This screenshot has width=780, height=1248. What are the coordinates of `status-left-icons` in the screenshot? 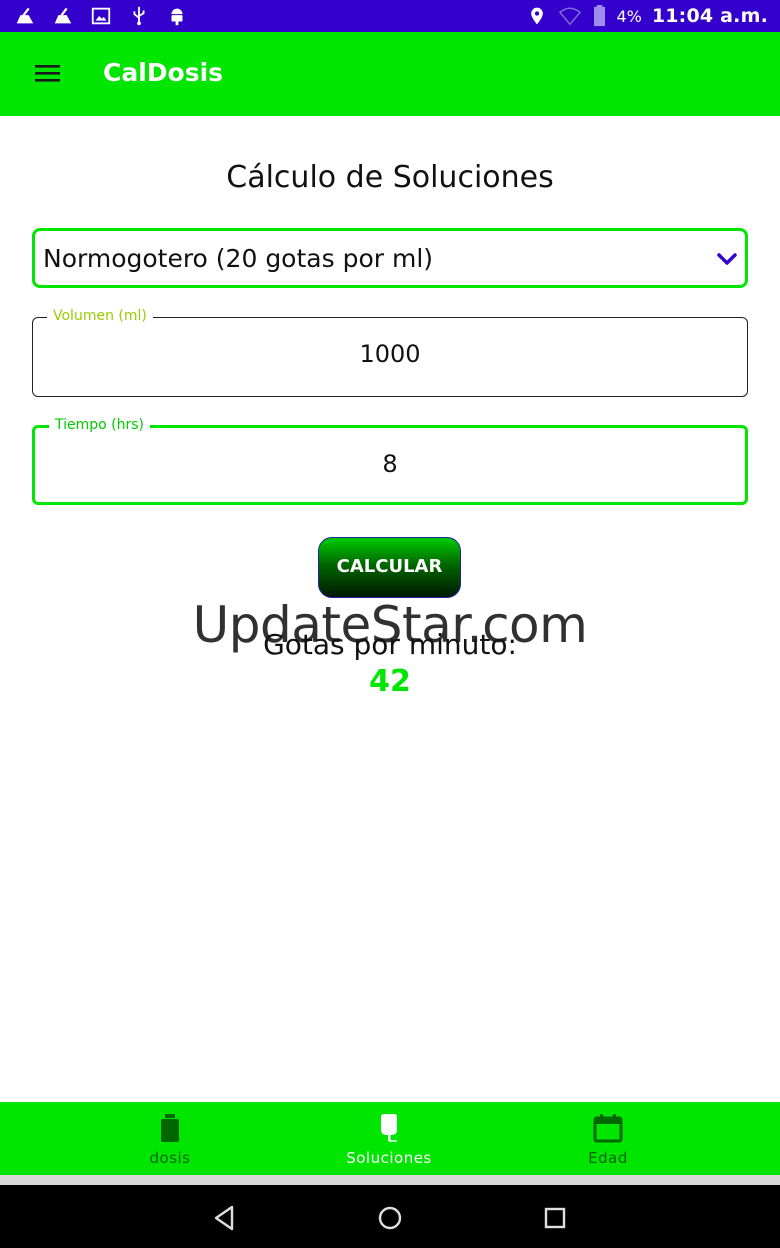 It's located at (101, 16).